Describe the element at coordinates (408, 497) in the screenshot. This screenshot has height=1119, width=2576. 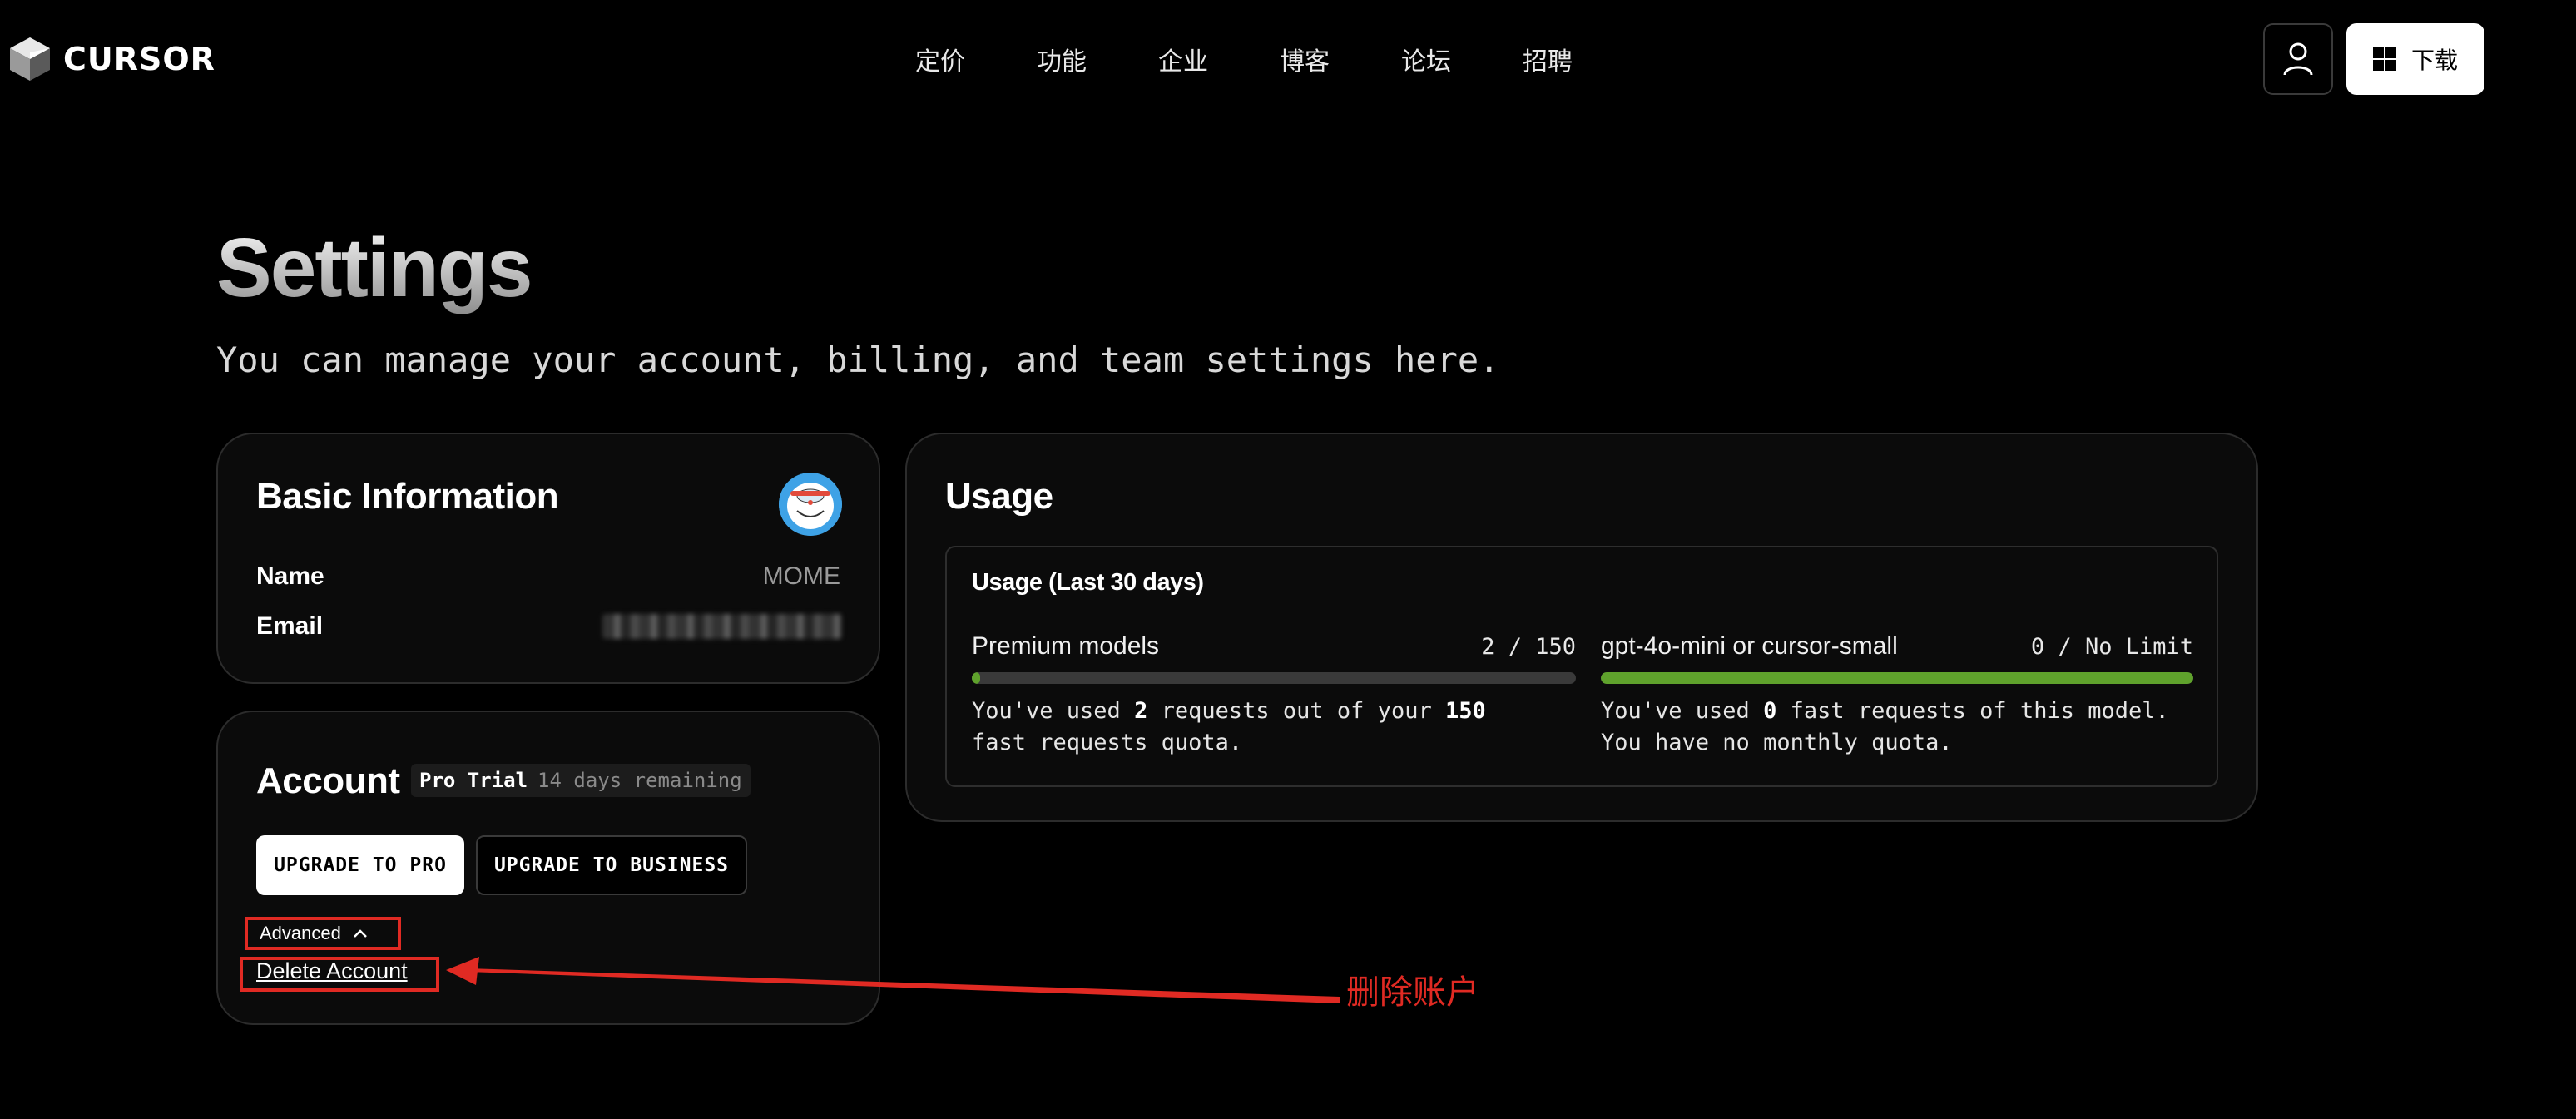
I see `basic-information-title: Basic Information` at that location.